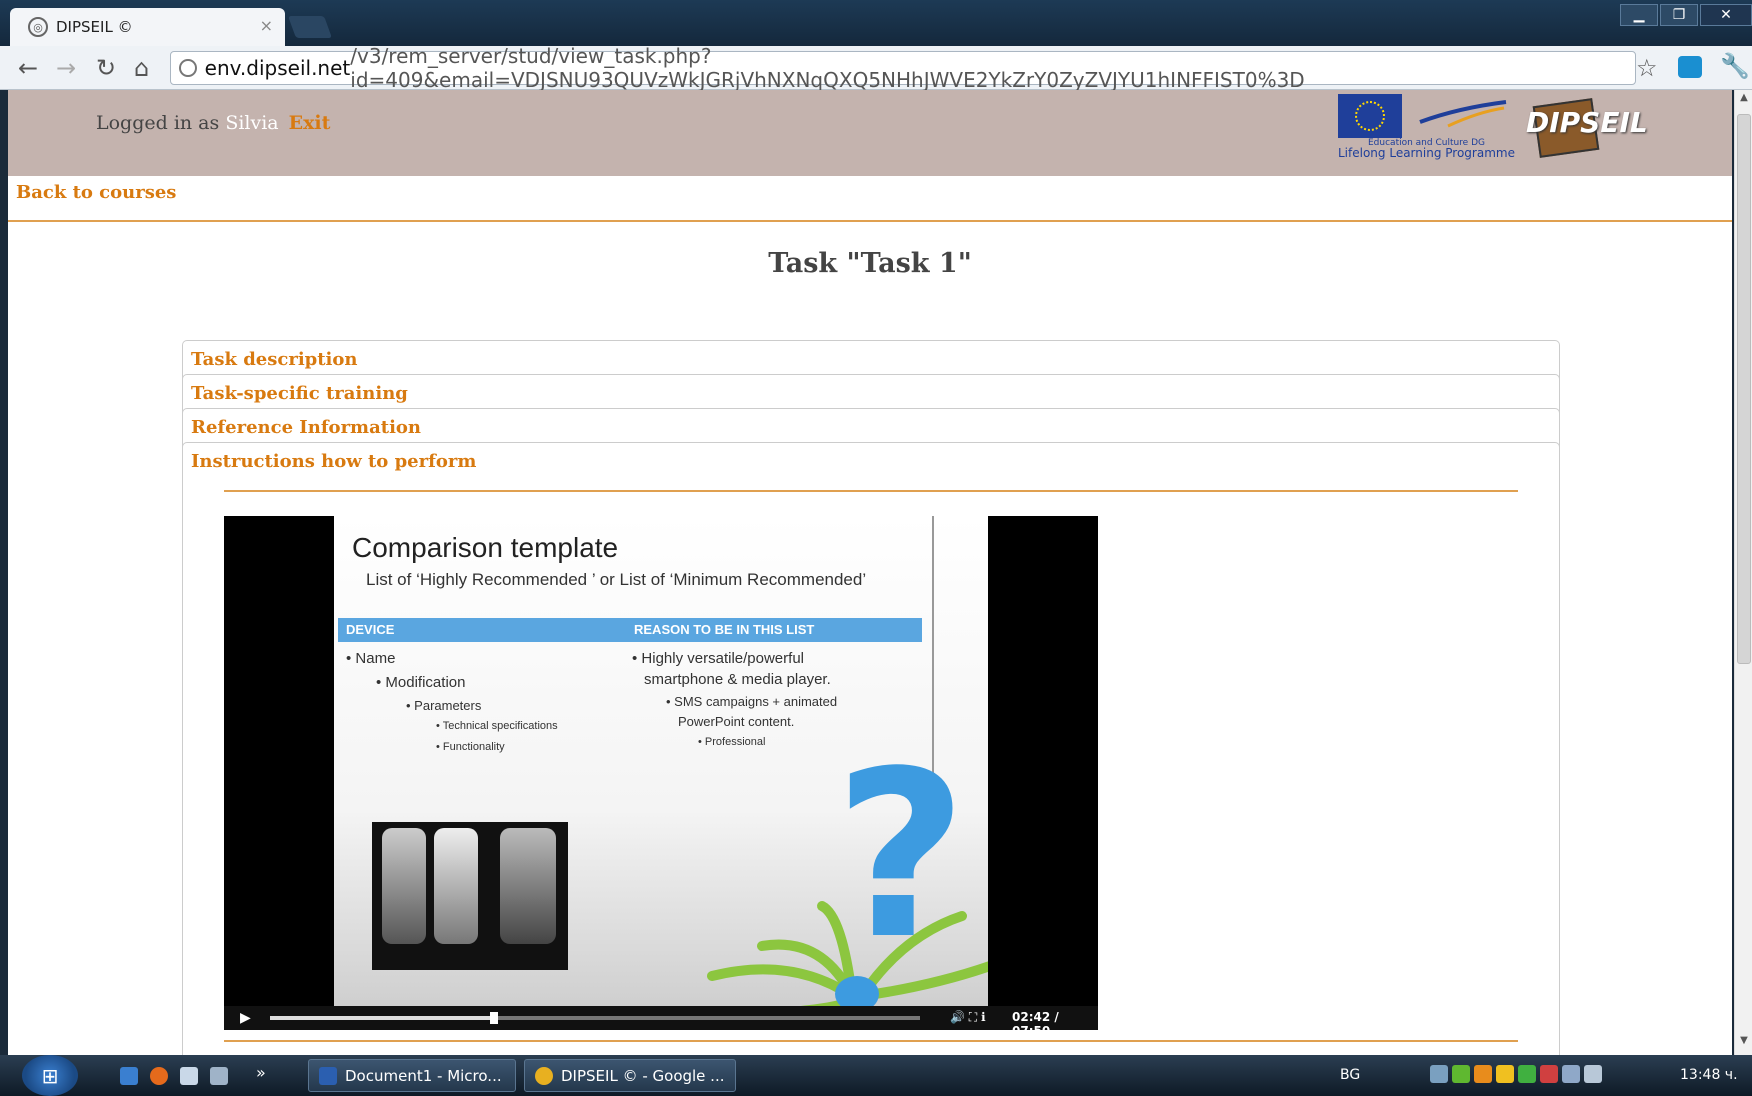 The width and height of the screenshot is (1752, 1096). What do you see at coordinates (876, 23) in the screenshot?
I see `browser-titlebar: ◎ DIPSEIL © × ▁ ❐ ✕` at bounding box center [876, 23].